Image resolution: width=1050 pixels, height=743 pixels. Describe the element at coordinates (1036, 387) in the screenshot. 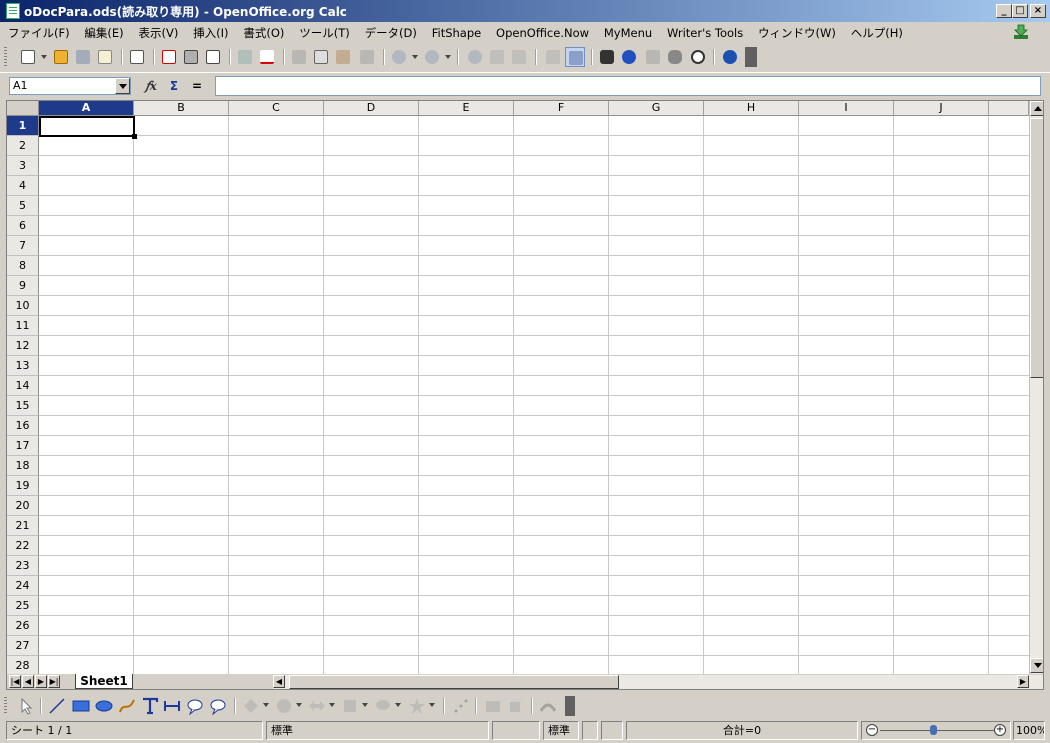

I see `vertical-scrollbar` at that location.